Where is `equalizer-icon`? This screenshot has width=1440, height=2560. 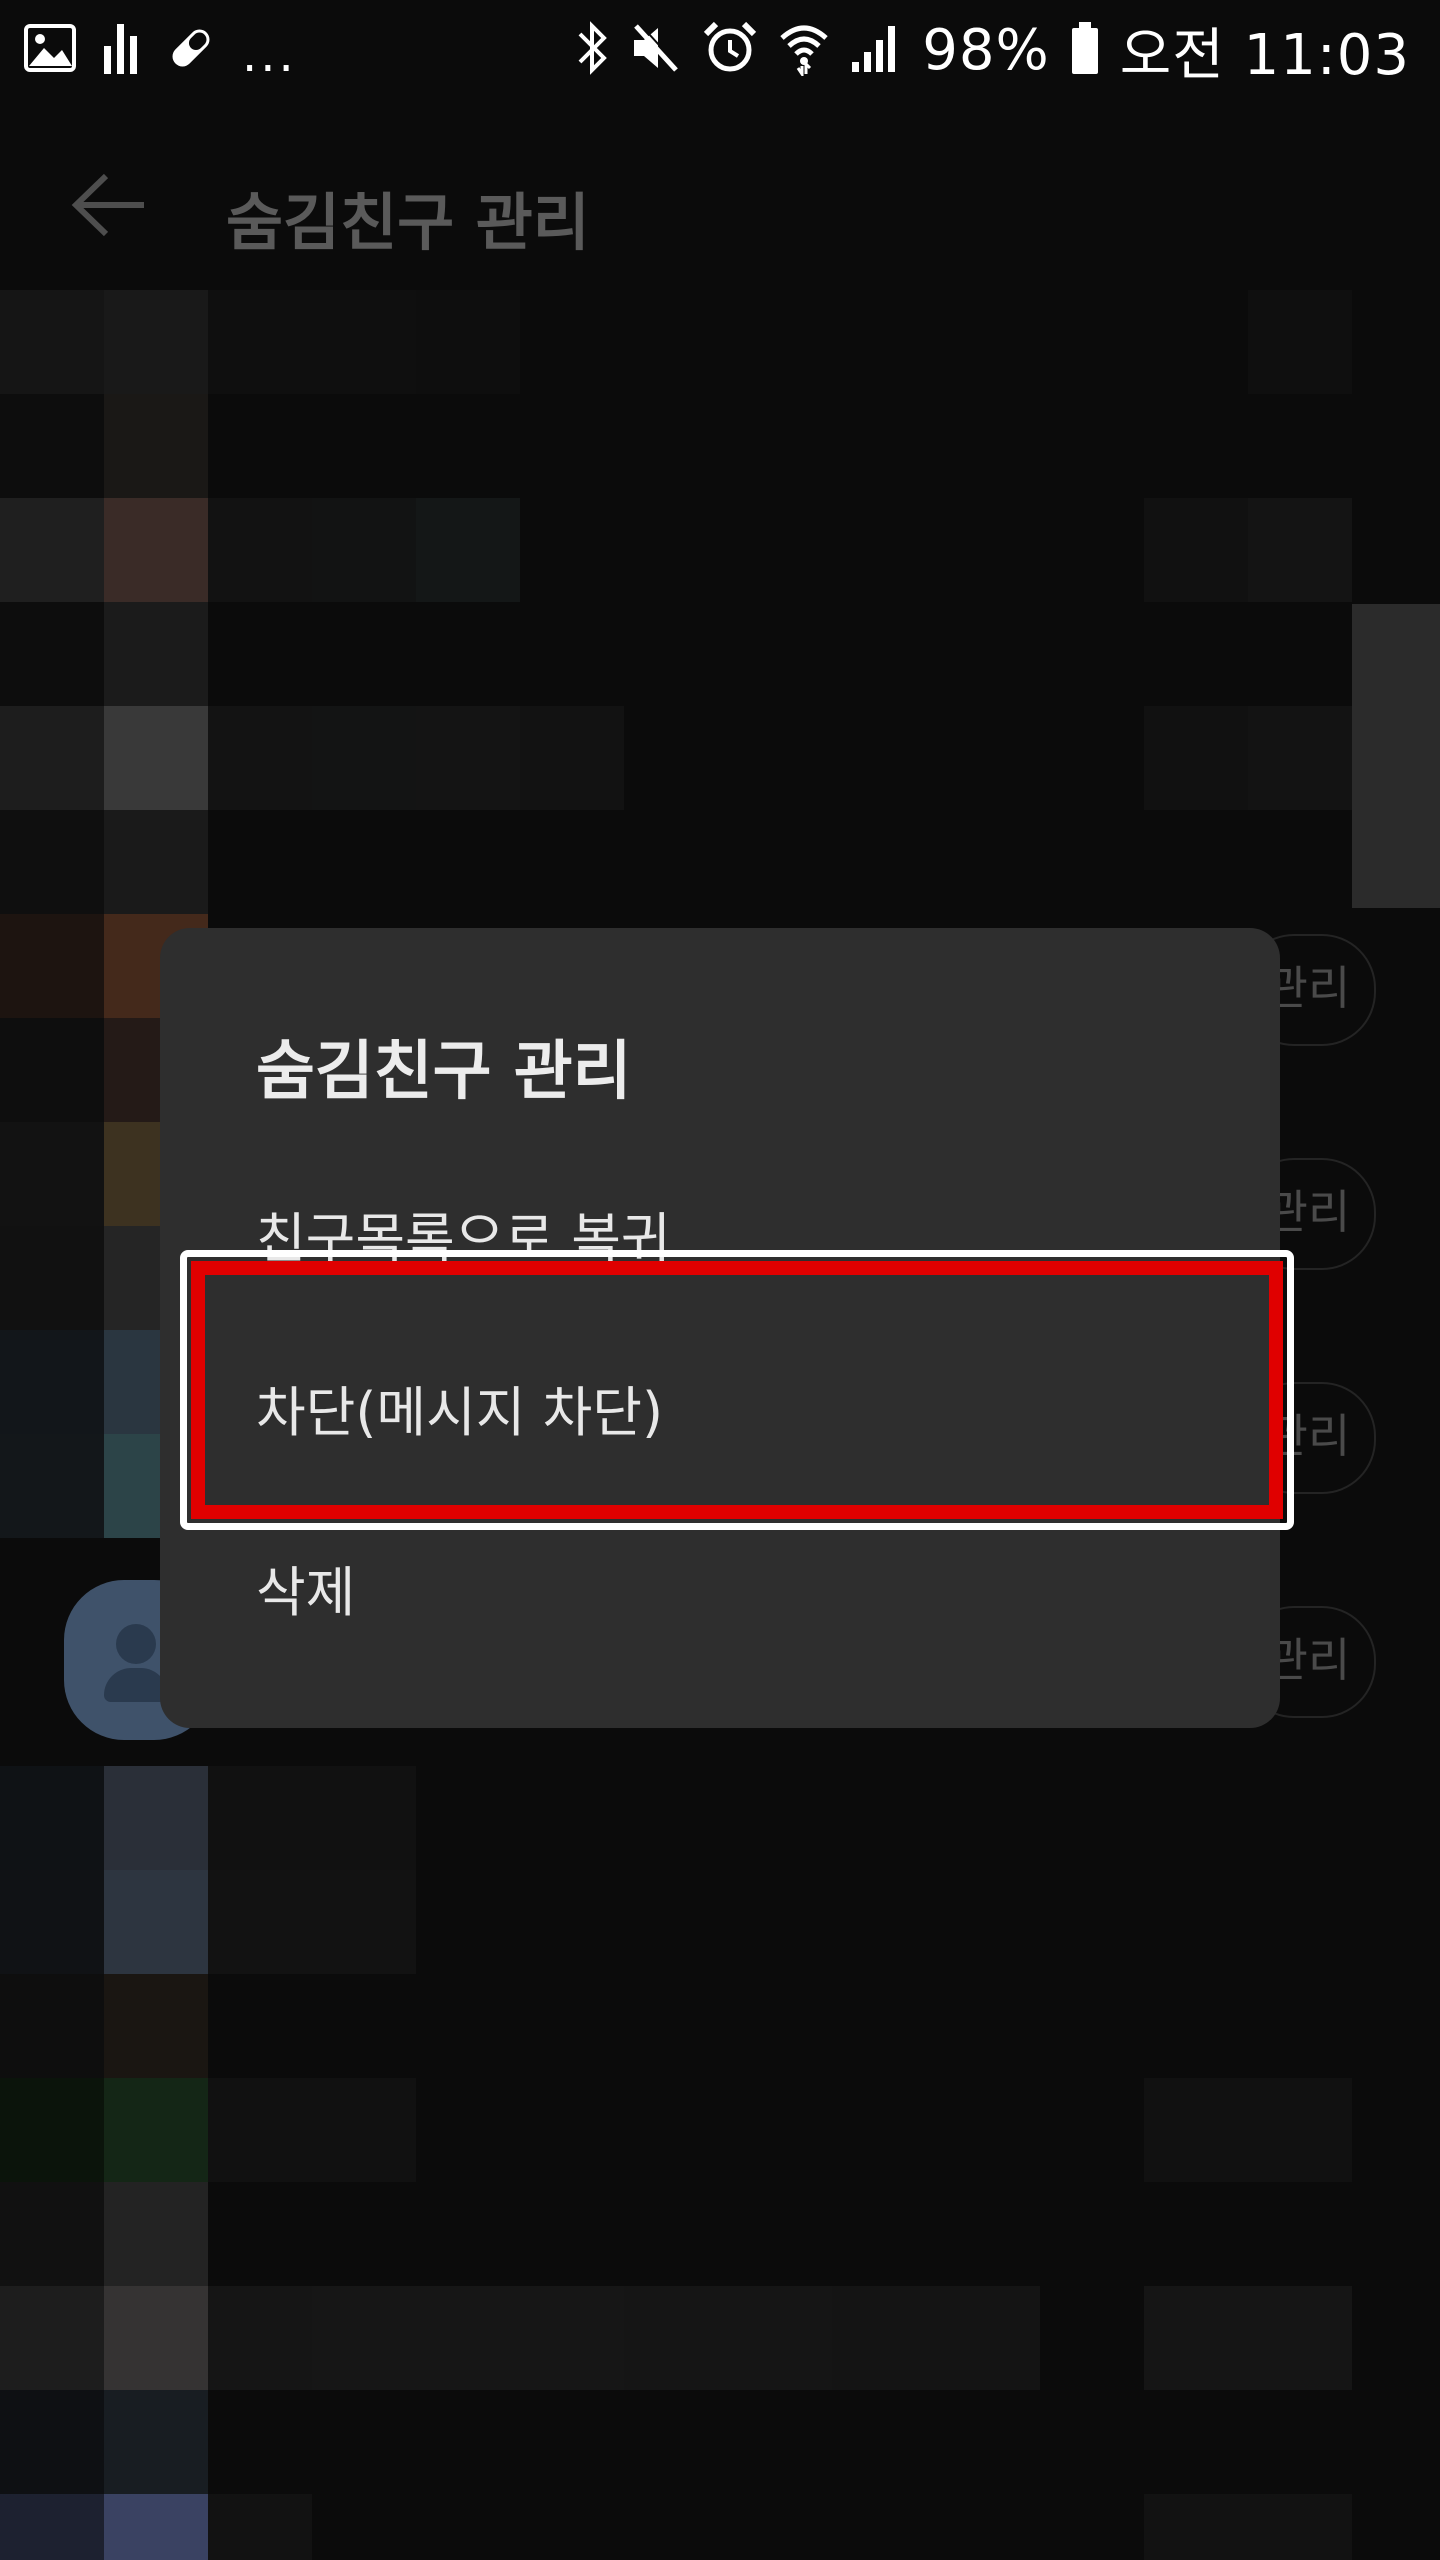
equalizer-icon is located at coordinates (121, 50).